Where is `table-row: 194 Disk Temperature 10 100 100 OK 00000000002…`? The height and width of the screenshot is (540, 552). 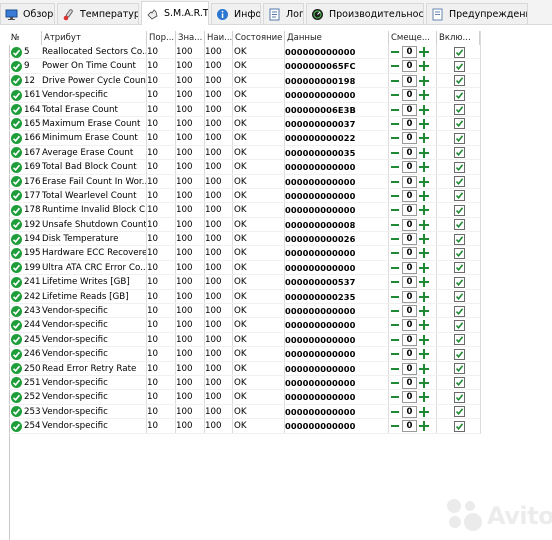
table-row: 194 Disk Temperature 10 100 100 OK 00000000002… is located at coordinates (244, 239).